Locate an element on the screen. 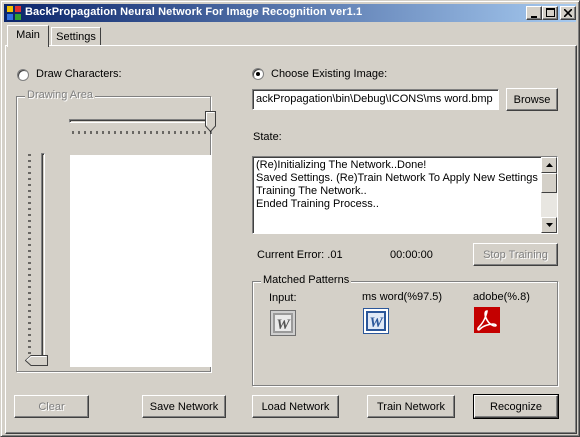 Image resolution: width=580 pixels, height=437 pixels. ms-word-icon: W is located at coordinates (376, 321).